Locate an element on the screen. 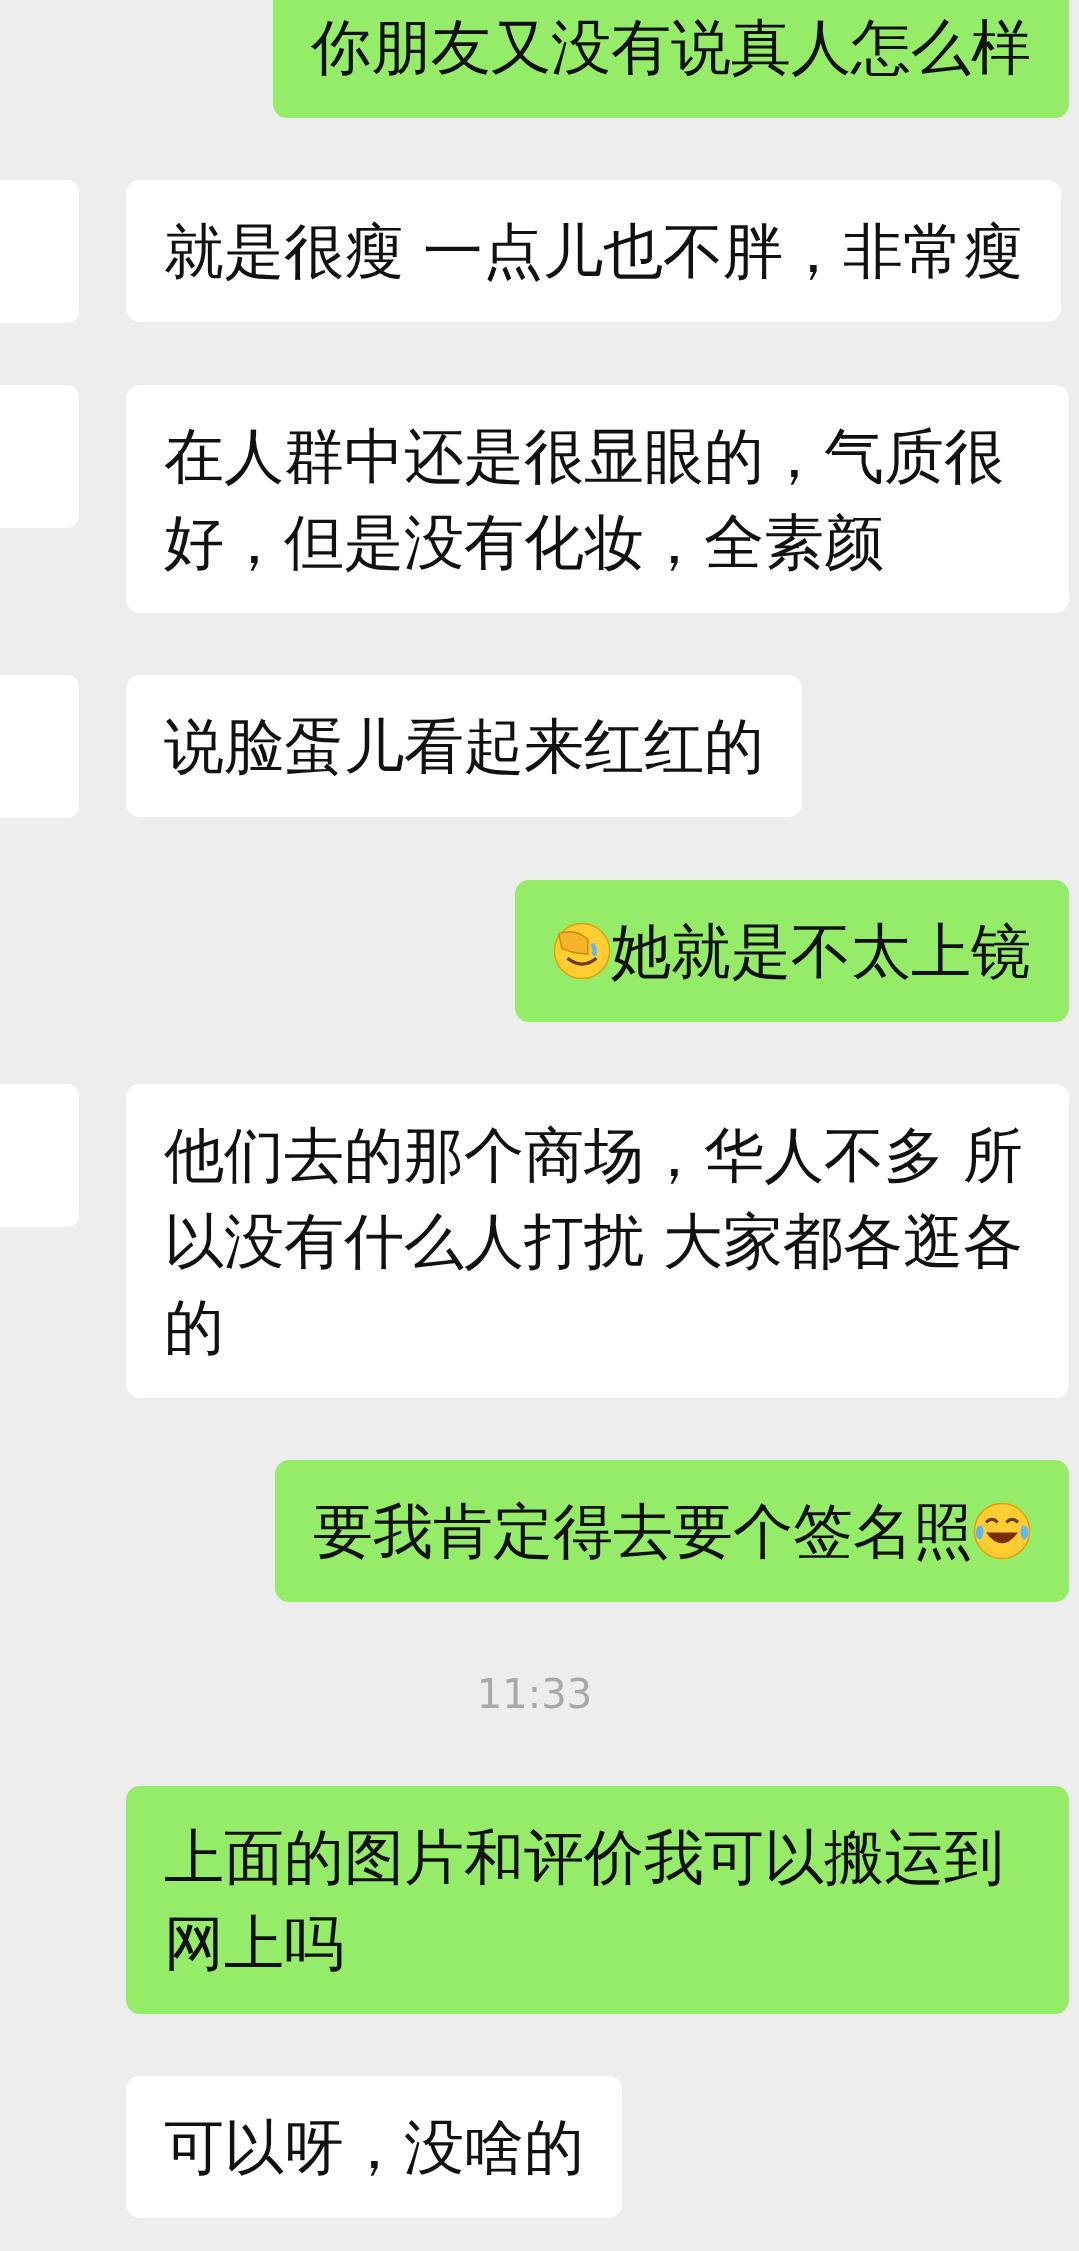  sent-message: 她就是不太上镜 is located at coordinates (792, 951).